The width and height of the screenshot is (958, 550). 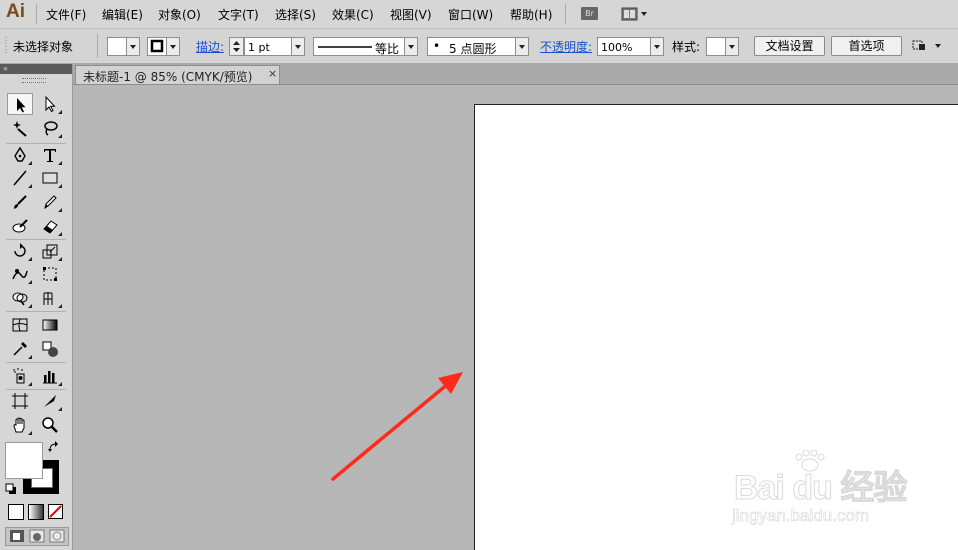 What do you see at coordinates (295, 14) in the screenshot?
I see `menu-select: 选择(S)` at bounding box center [295, 14].